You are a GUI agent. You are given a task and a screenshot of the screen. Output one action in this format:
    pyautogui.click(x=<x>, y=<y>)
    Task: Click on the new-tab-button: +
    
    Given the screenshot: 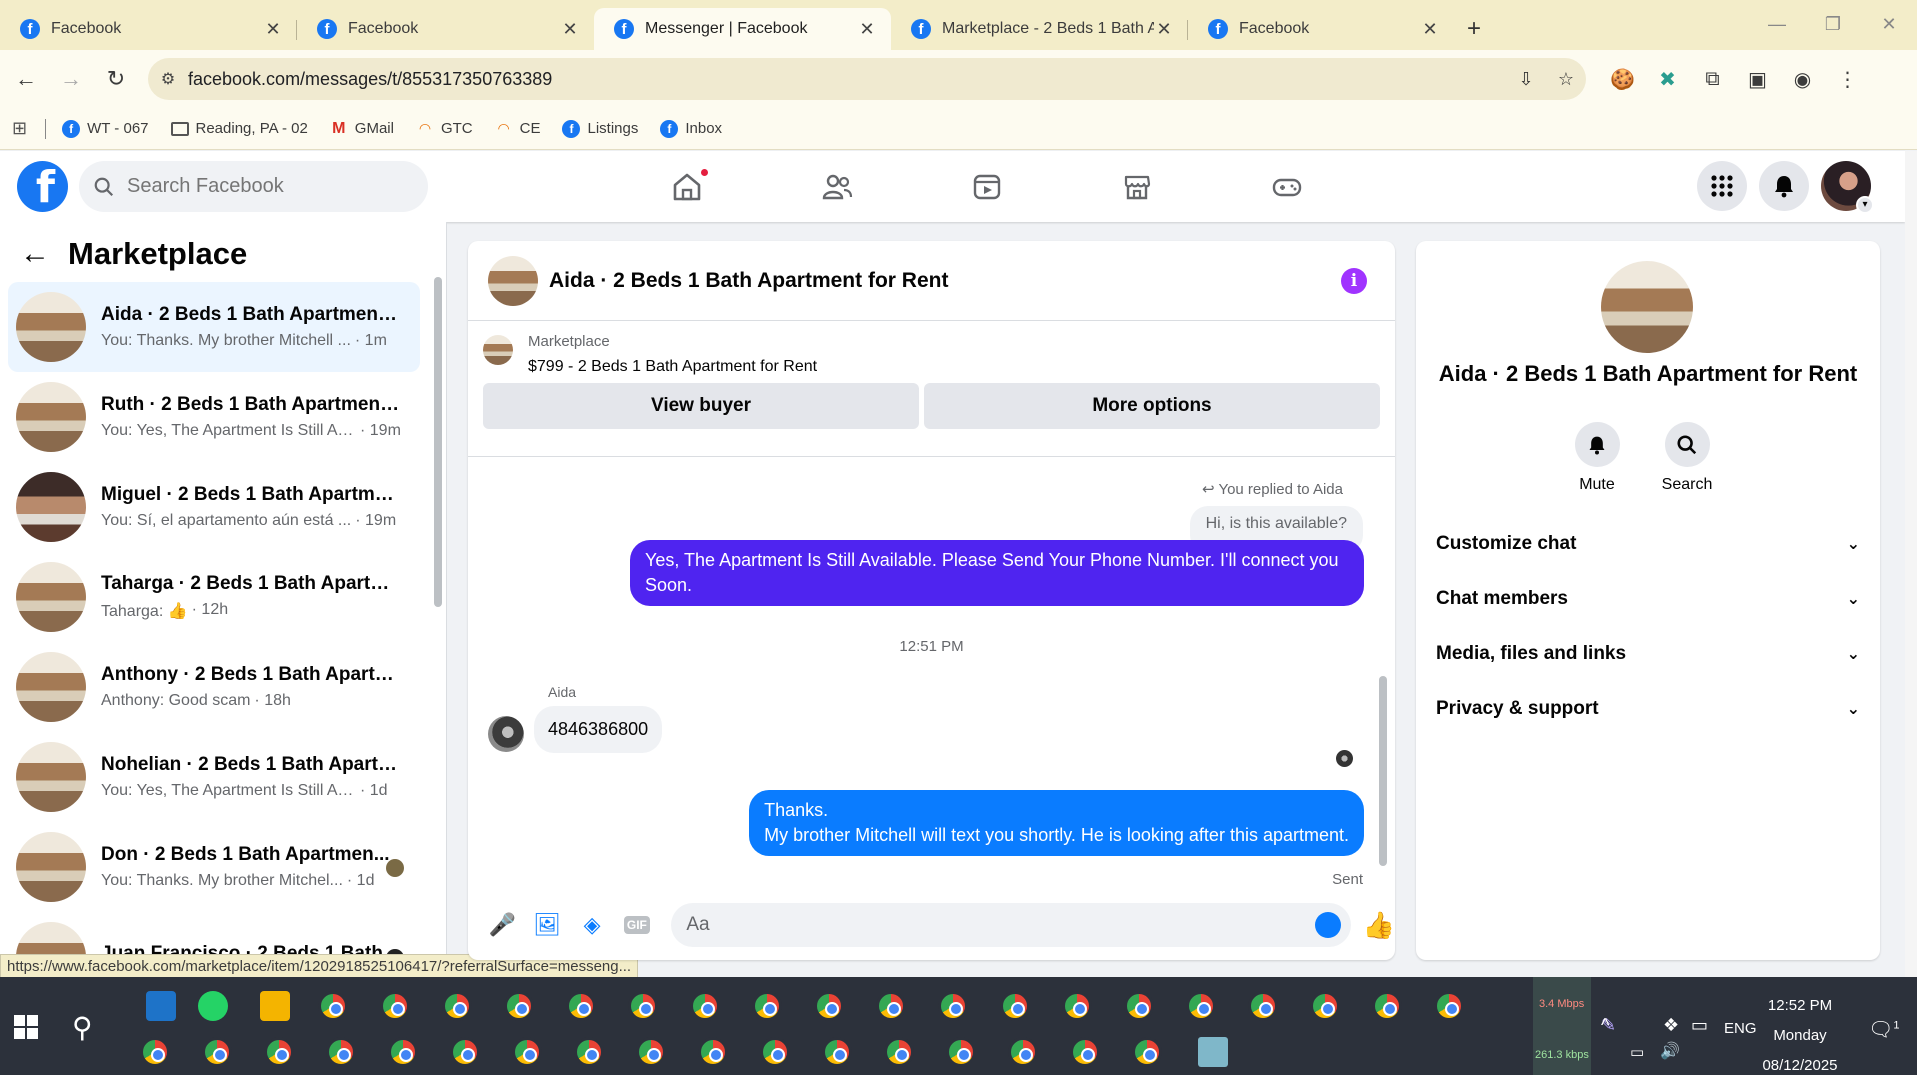 What is the action you would take?
    pyautogui.click(x=1474, y=29)
    